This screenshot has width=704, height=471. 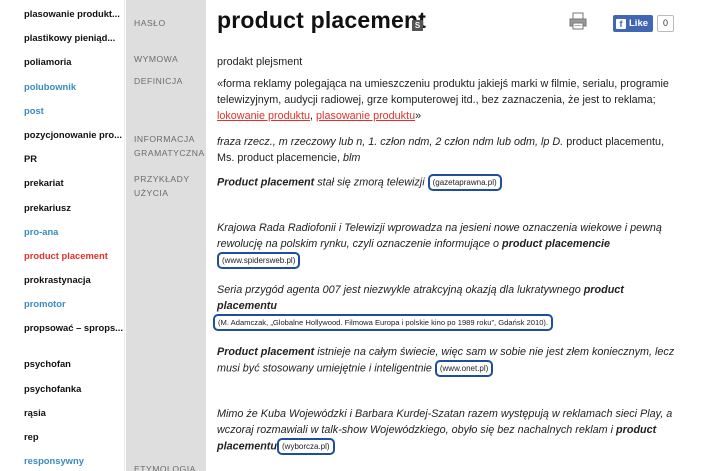 I want to click on label-etymologia: ETYMOLOGIA, so click(x=165, y=467).